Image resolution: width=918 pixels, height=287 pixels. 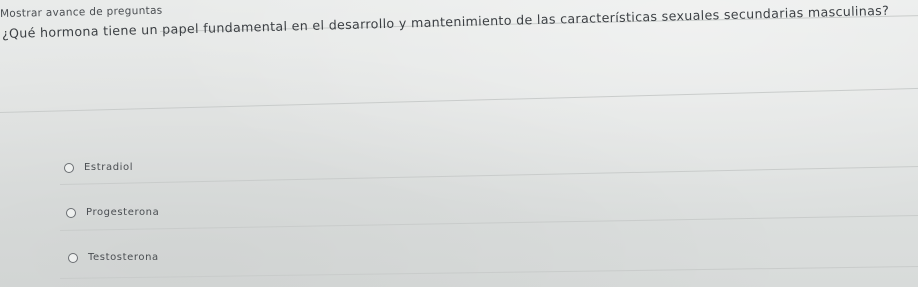 I want to click on answer-option-testosterona: Testosterona, so click(x=113, y=257).